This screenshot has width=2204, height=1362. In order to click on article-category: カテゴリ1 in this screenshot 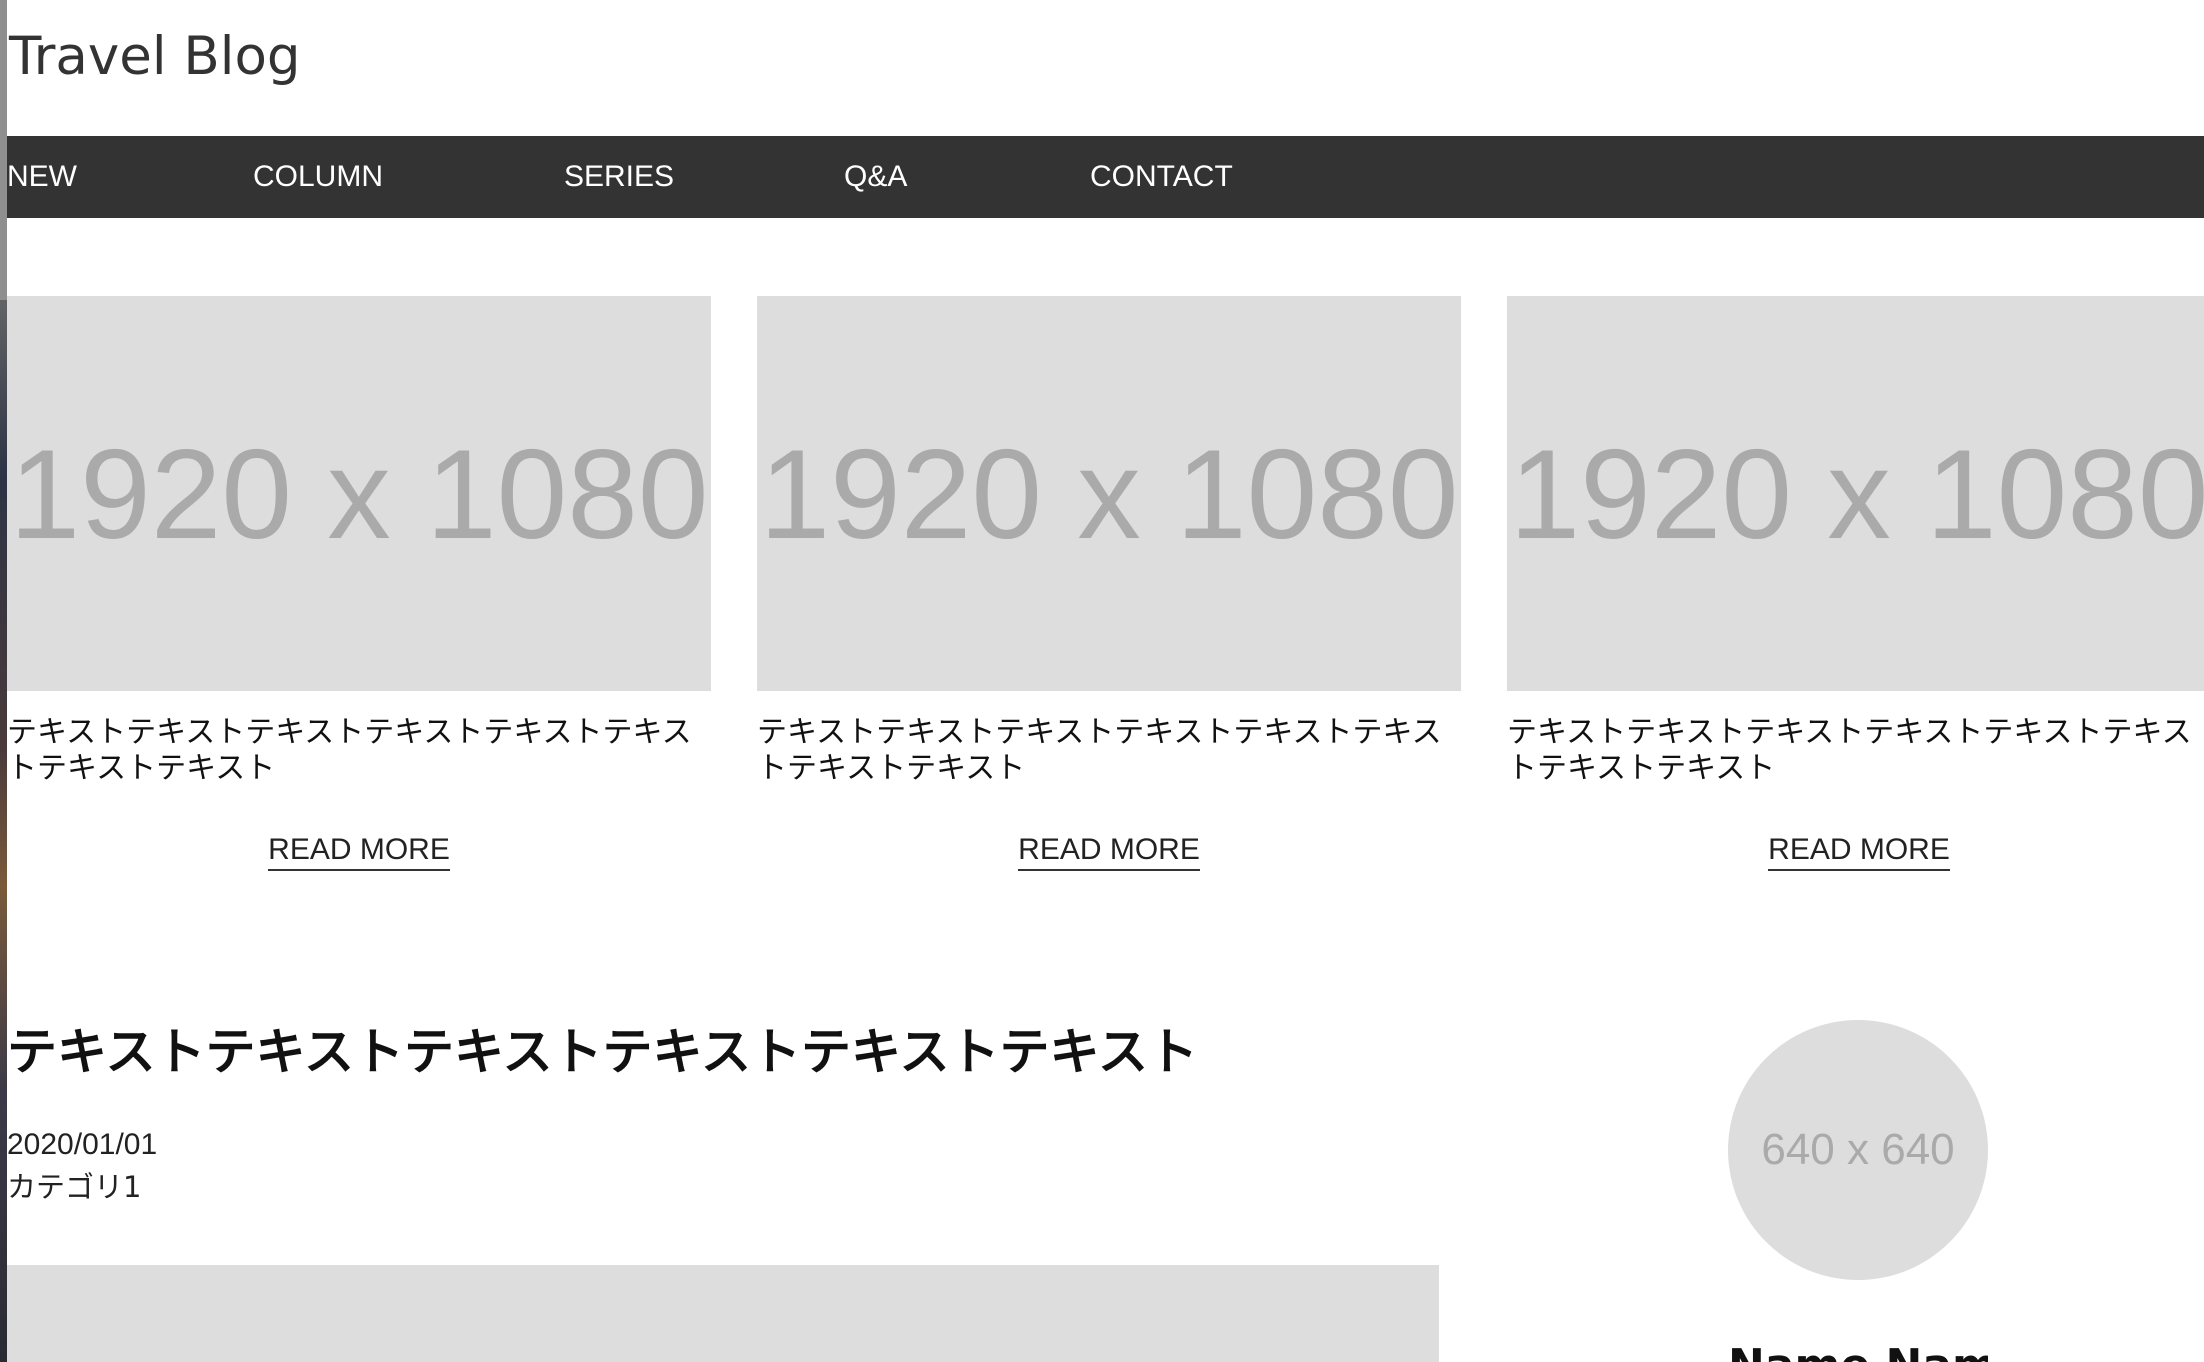, I will do `click(74, 1185)`.